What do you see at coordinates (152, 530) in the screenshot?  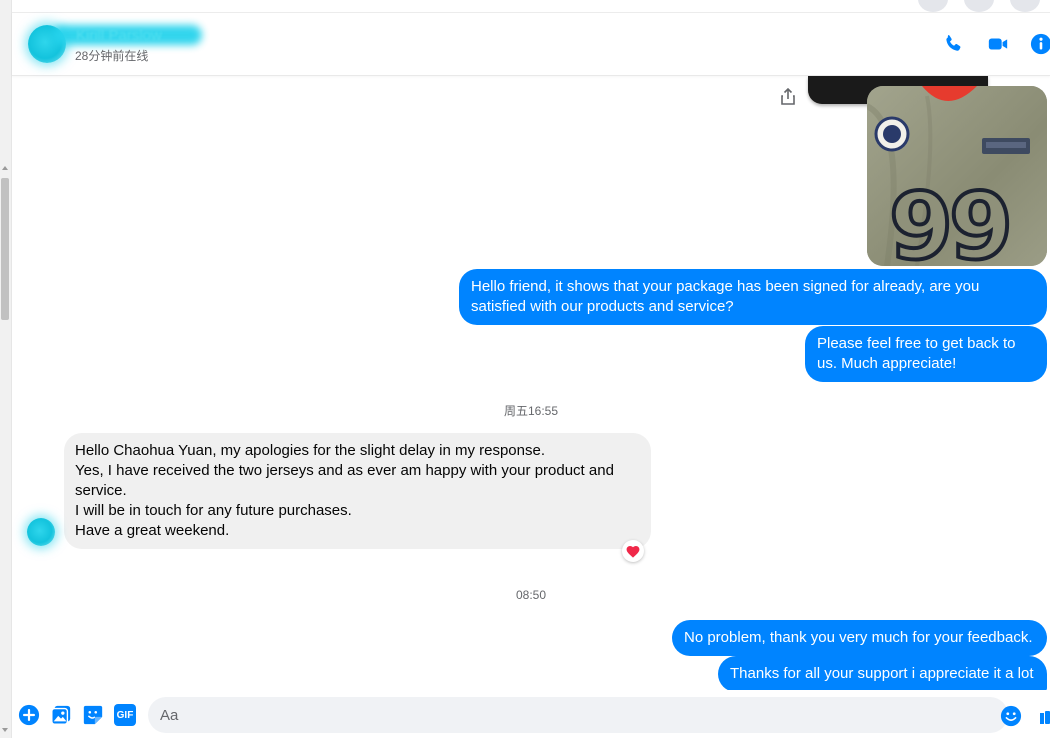 I see `message-line: Have a great weekend.` at bounding box center [152, 530].